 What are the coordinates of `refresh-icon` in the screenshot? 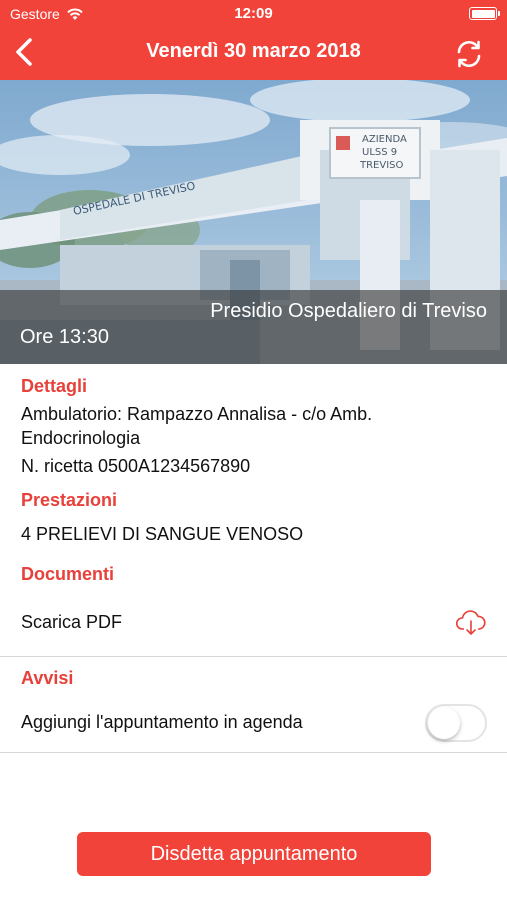 It's located at (469, 54).